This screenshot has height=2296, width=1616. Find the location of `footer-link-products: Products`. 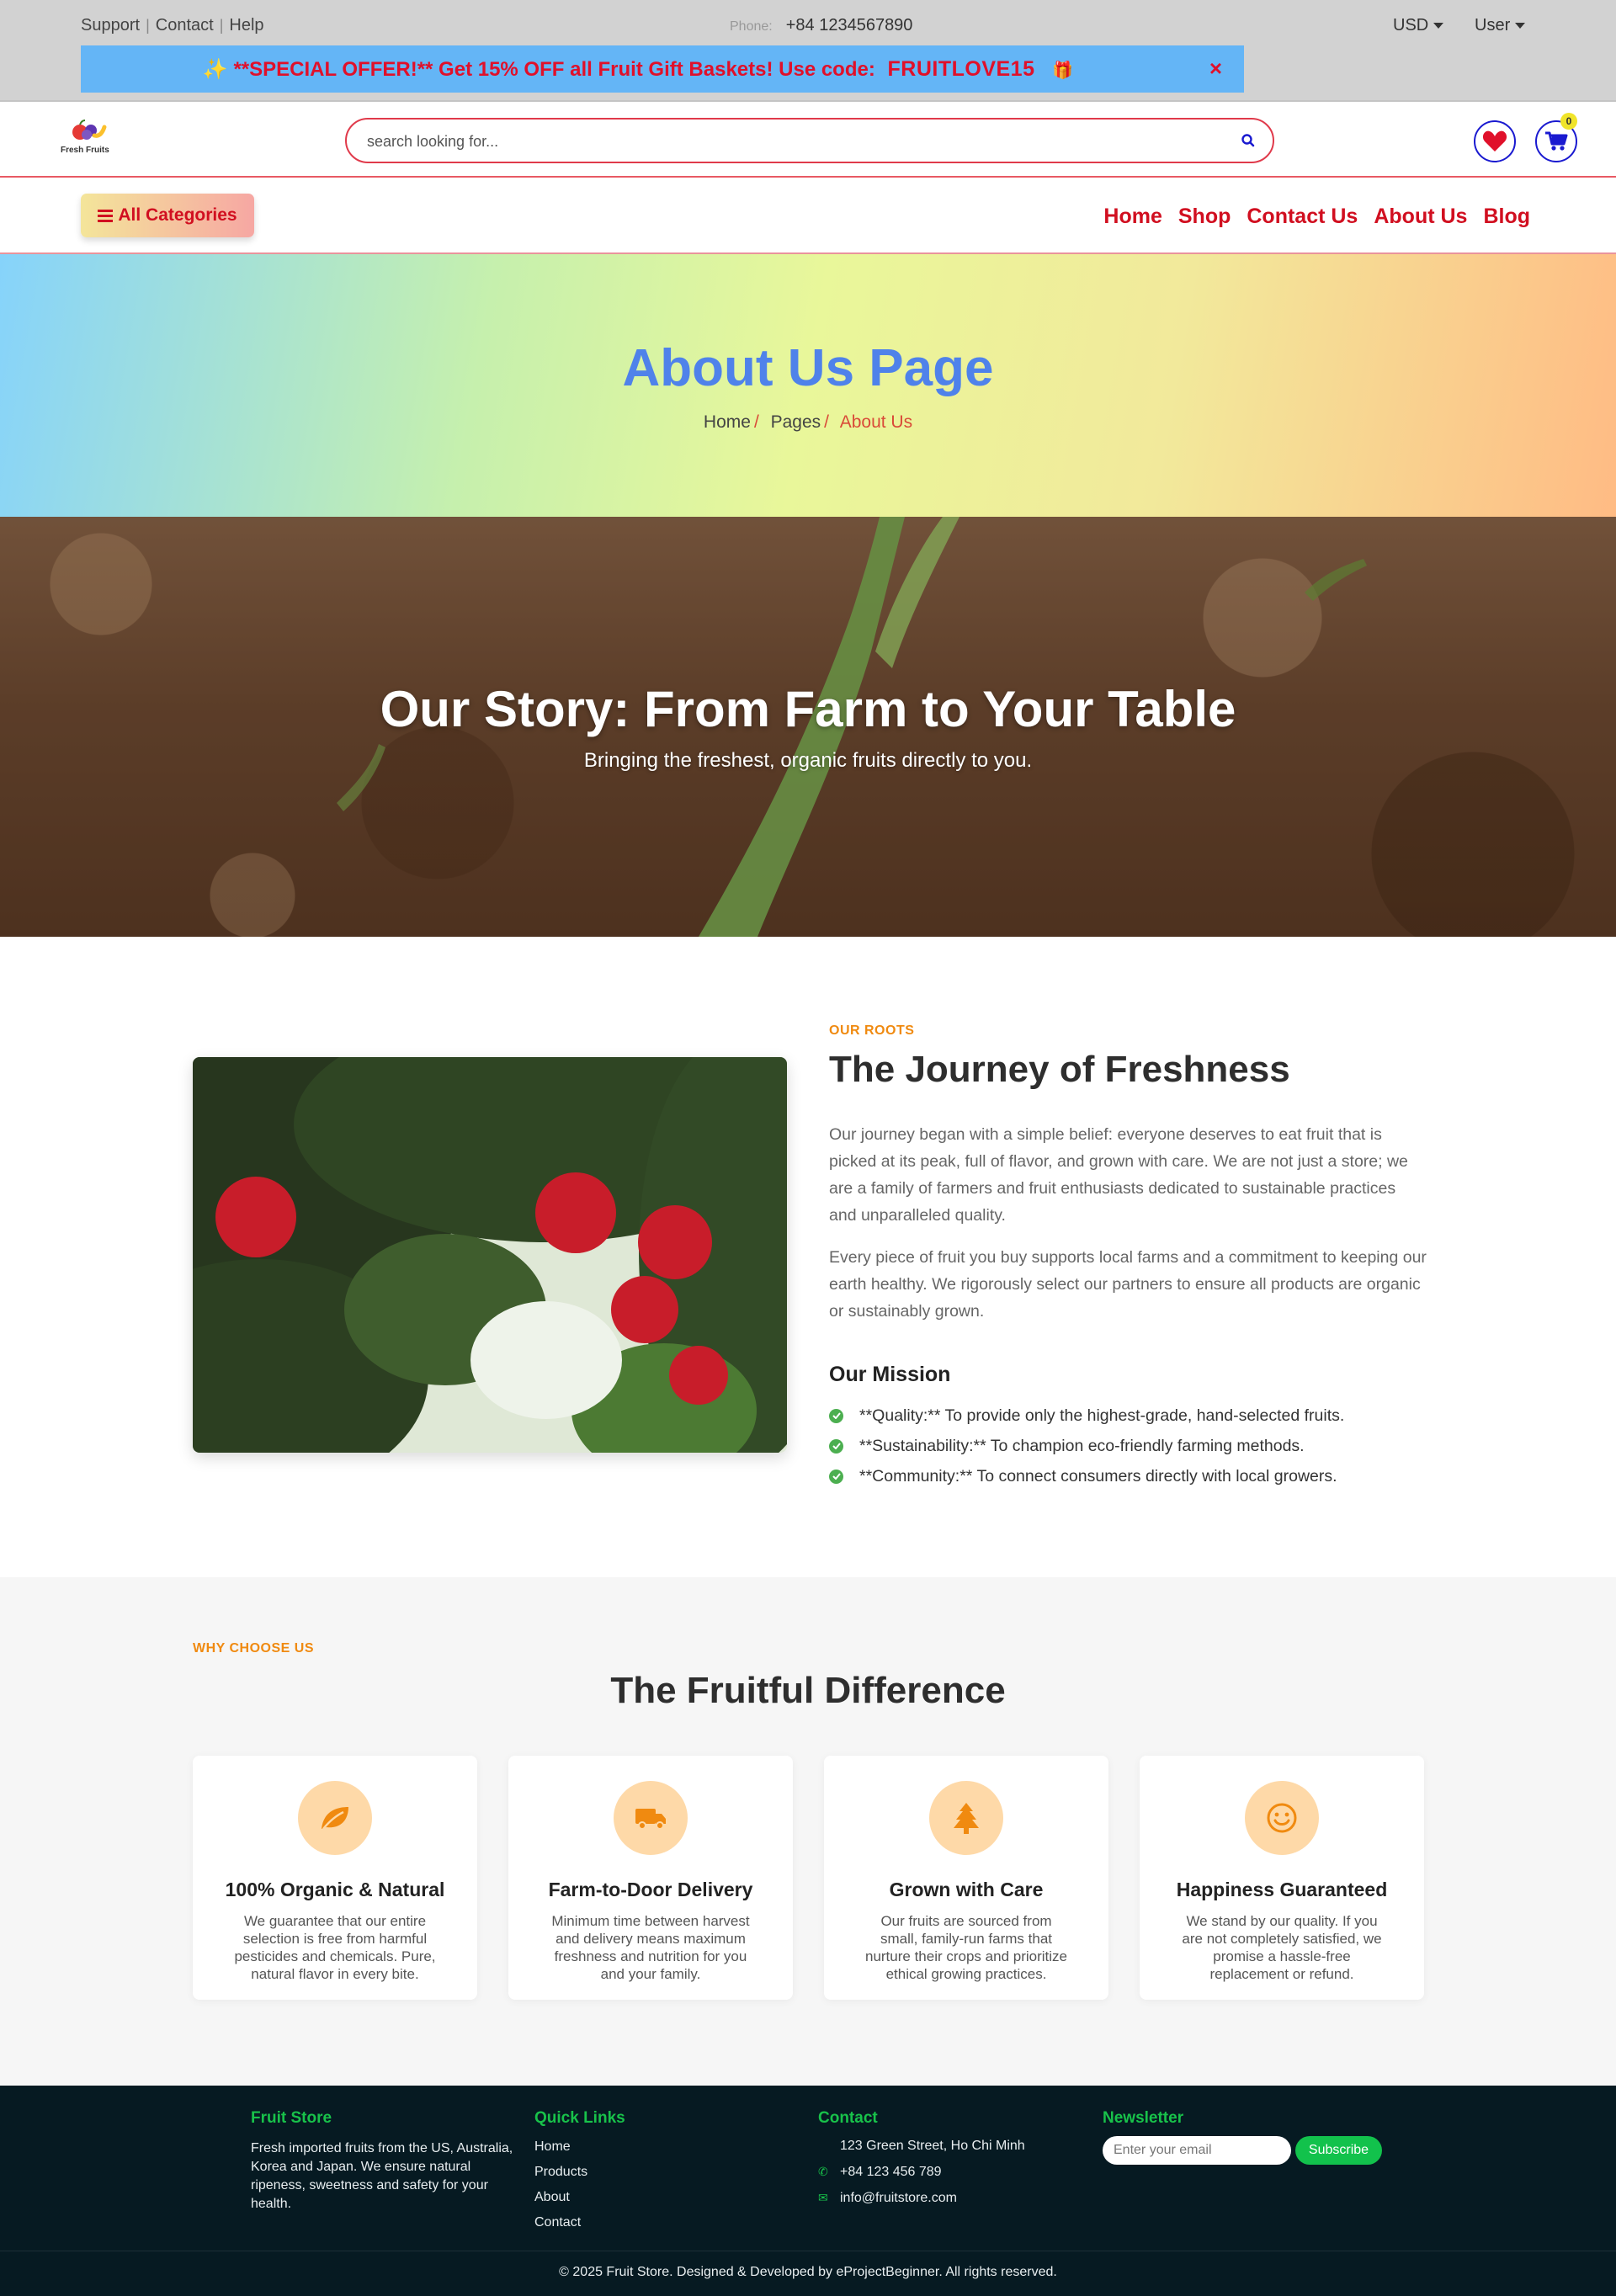

footer-link-products: Products is located at coordinates (579, 2172).